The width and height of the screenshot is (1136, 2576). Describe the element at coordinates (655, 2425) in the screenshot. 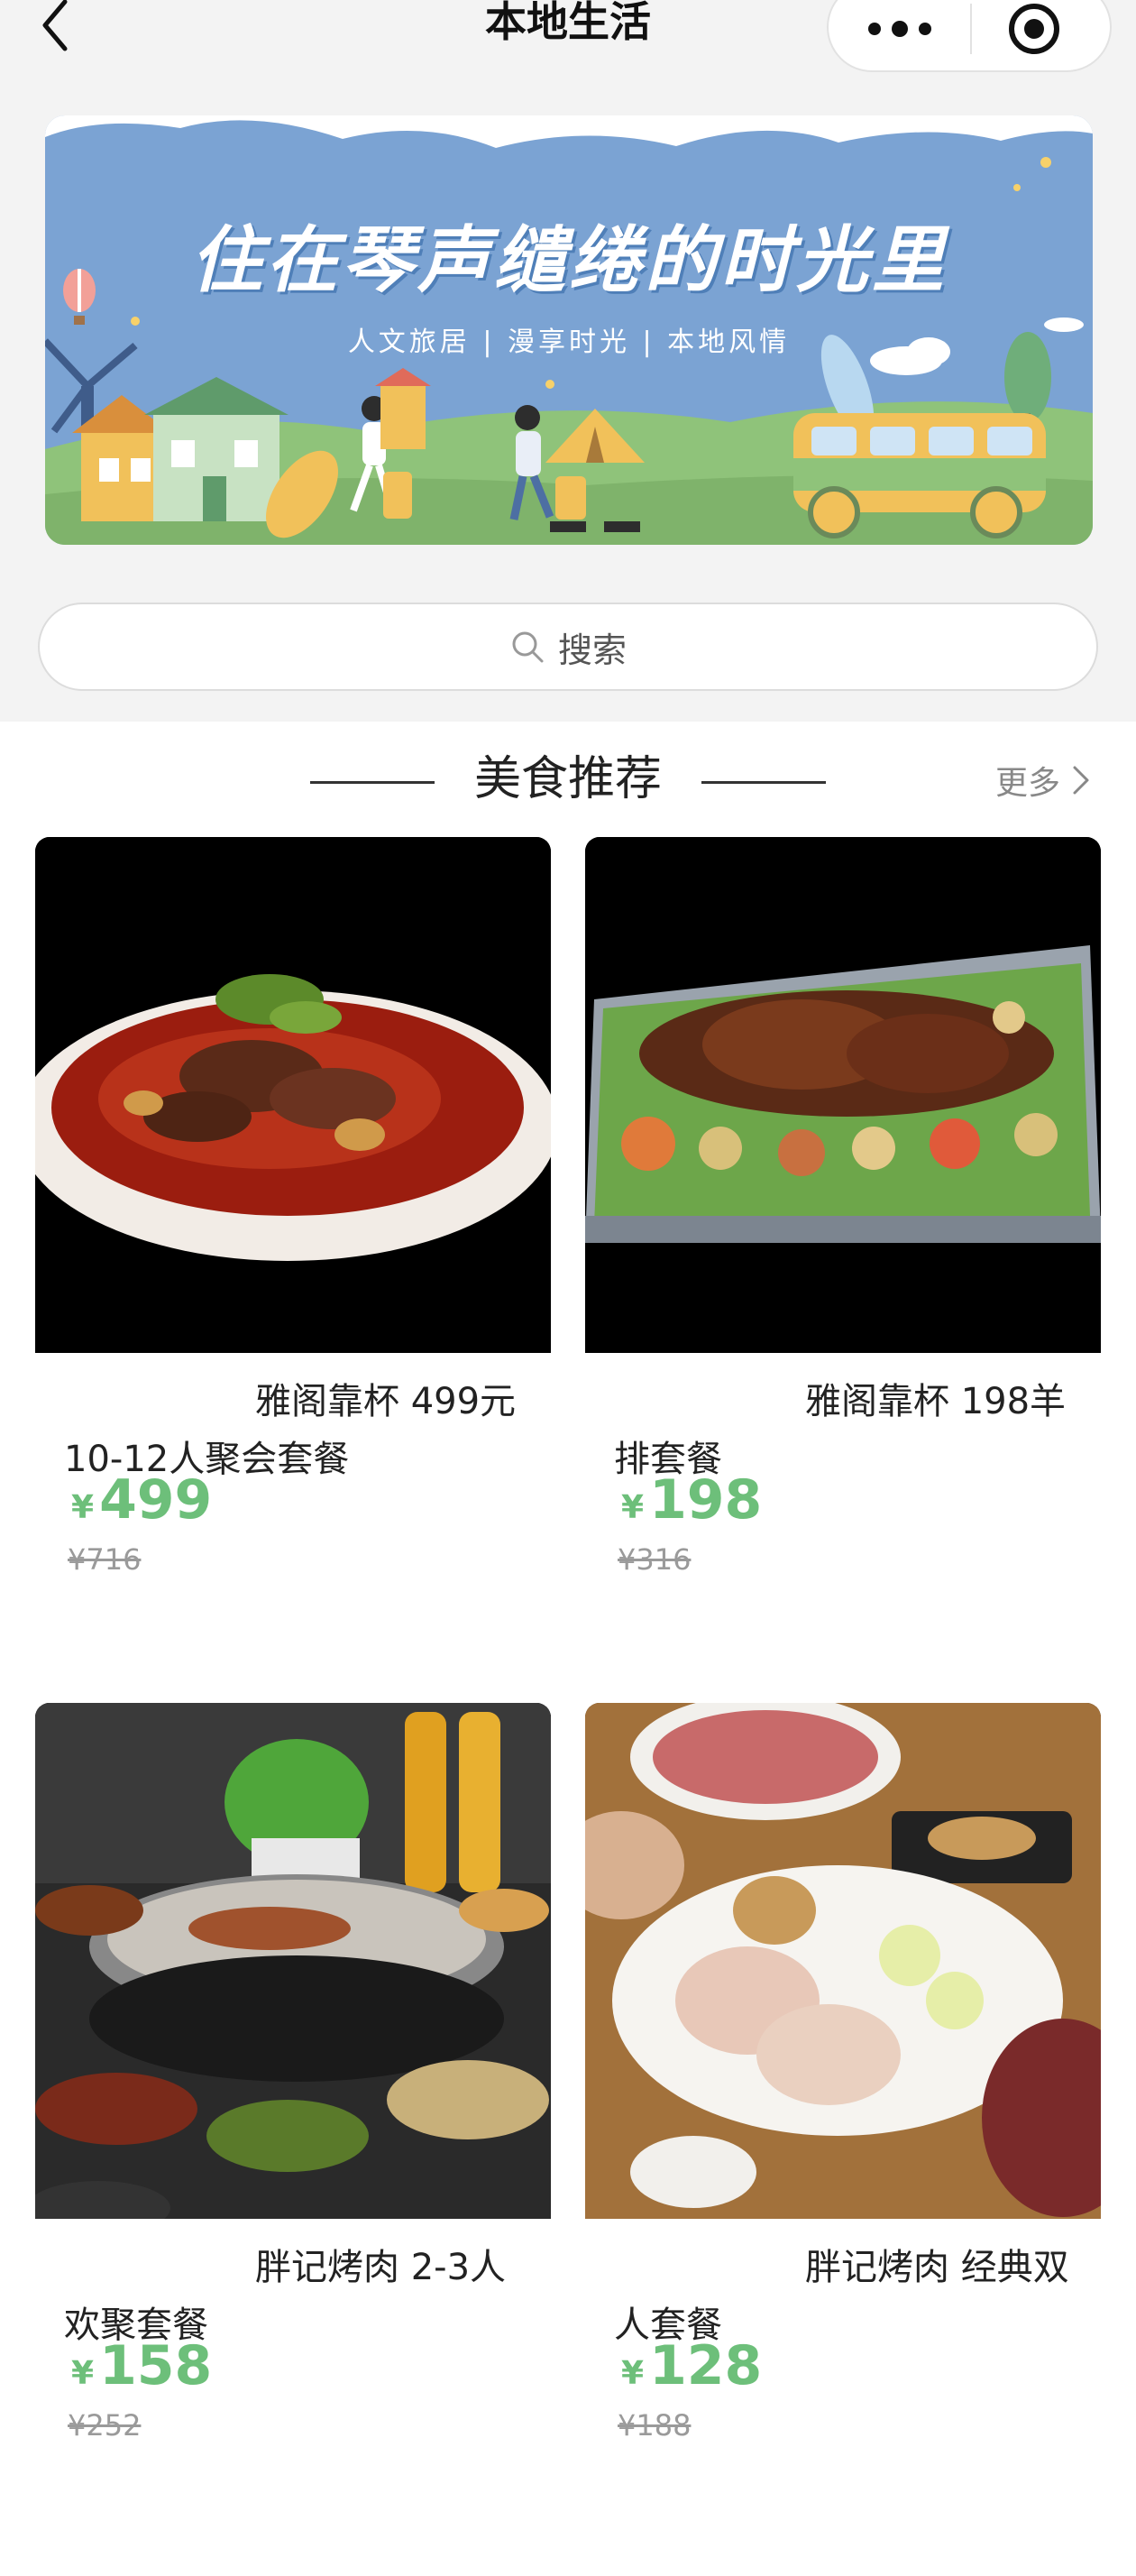

I see `original-price: ¥188` at that location.